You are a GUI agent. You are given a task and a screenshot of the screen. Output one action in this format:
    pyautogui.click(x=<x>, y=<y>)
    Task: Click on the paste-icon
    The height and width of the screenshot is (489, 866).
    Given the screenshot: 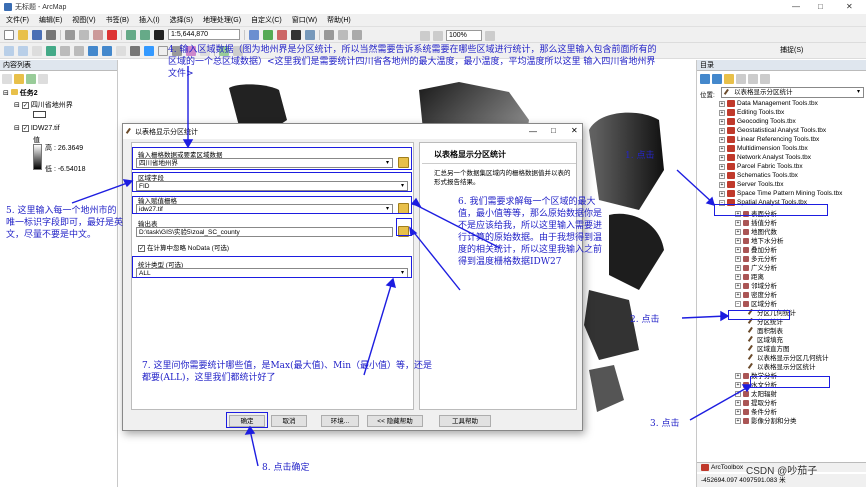 What is the action you would take?
    pyautogui.click(x=98, y=34)
    